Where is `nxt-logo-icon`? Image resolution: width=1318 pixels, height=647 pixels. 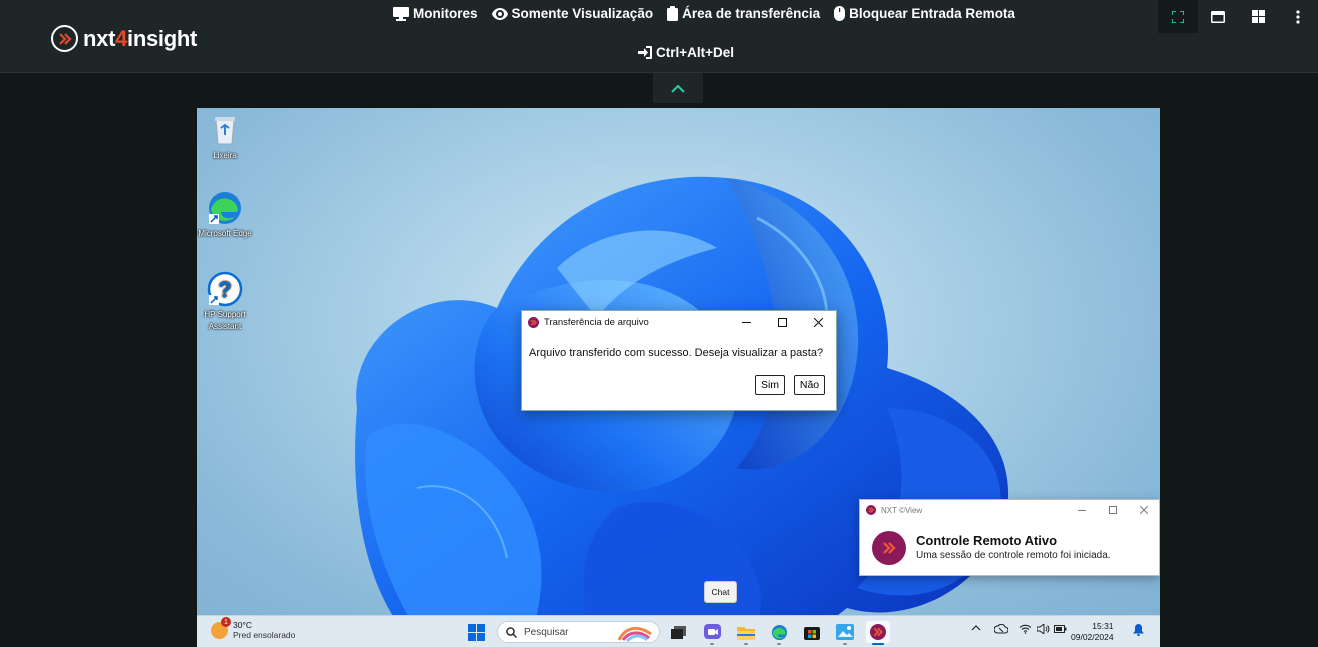
nxt-logo-icon is located at coordinates (889, 548).